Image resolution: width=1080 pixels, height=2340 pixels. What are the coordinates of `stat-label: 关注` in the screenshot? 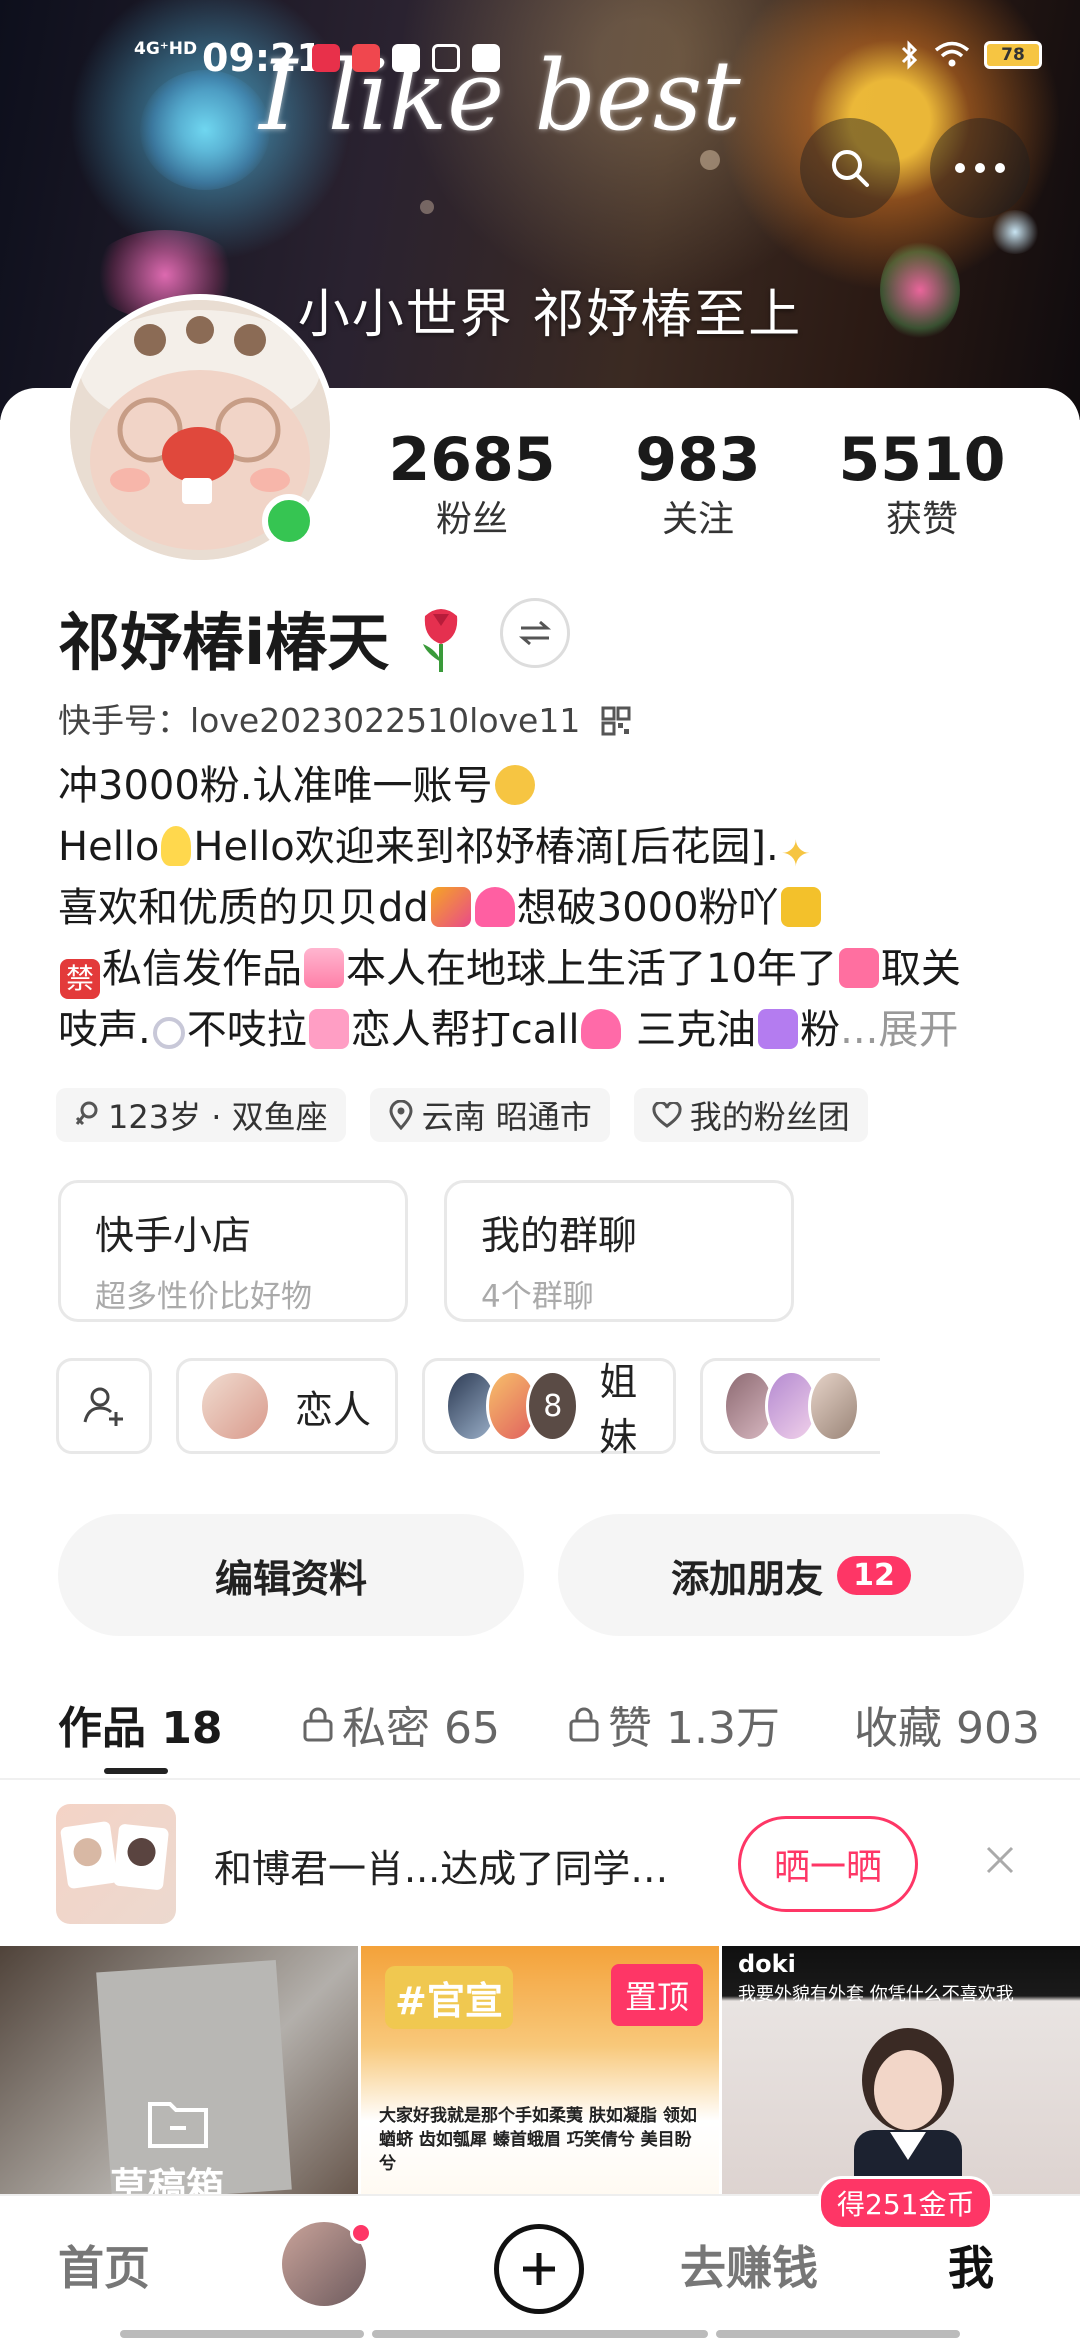 It's located at (697, 519).